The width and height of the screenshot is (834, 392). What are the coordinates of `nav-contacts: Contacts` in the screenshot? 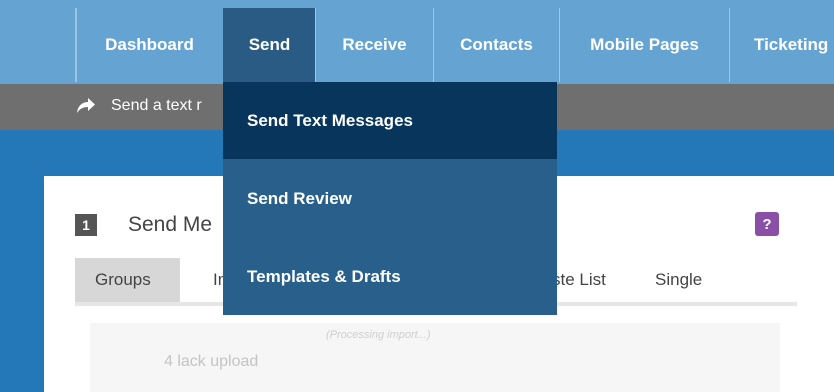 It's located at (496, 45).